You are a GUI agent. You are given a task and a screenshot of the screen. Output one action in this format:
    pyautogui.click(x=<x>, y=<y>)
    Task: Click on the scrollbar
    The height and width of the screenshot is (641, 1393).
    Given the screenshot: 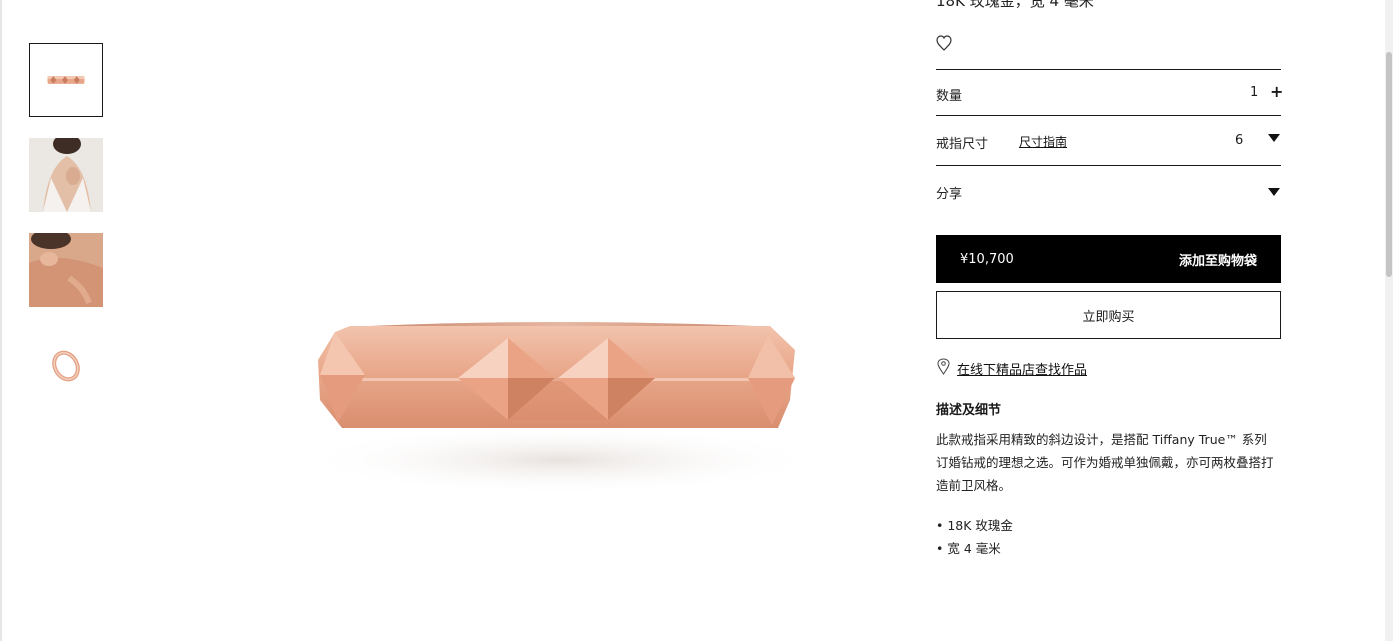 What is the action you would take?
    pyautogui.click(x=1389, y=320)
    